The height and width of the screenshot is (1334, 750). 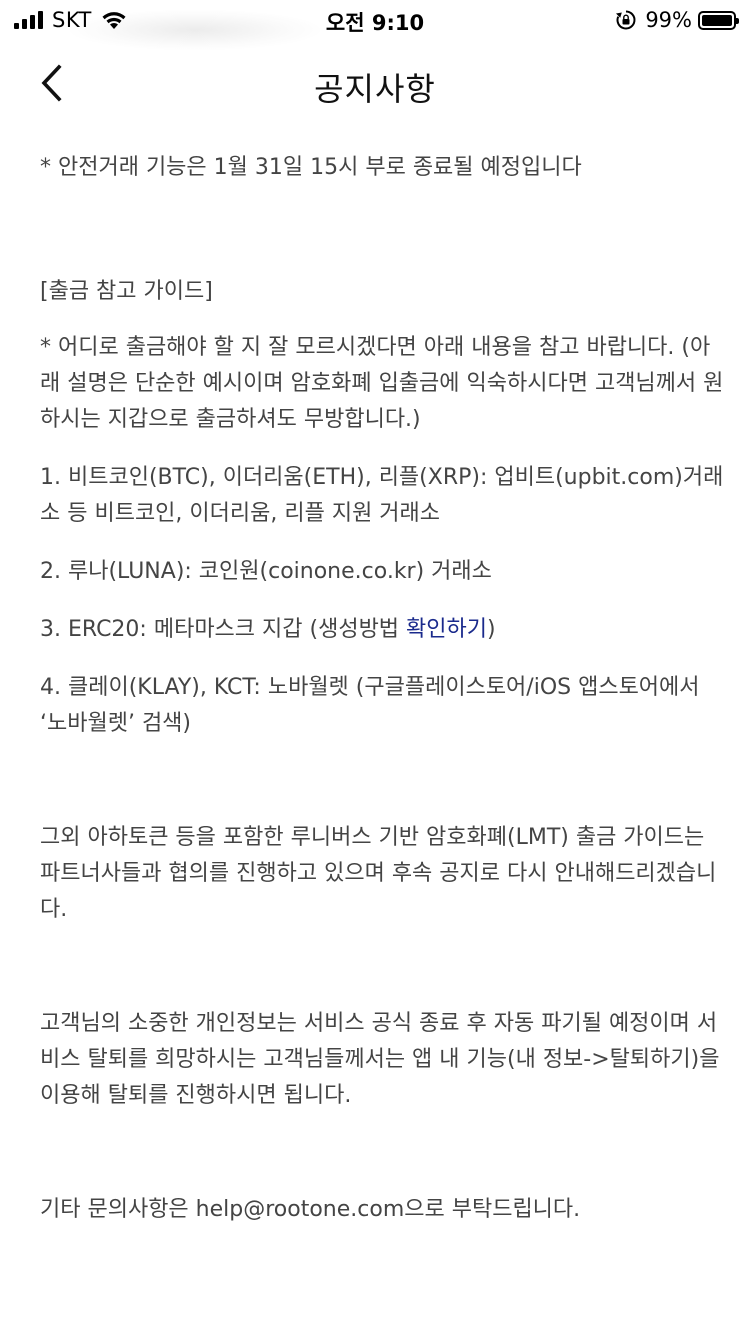 I want to click on how-to-create-link: 확인하기, so click(x=446, y=629).